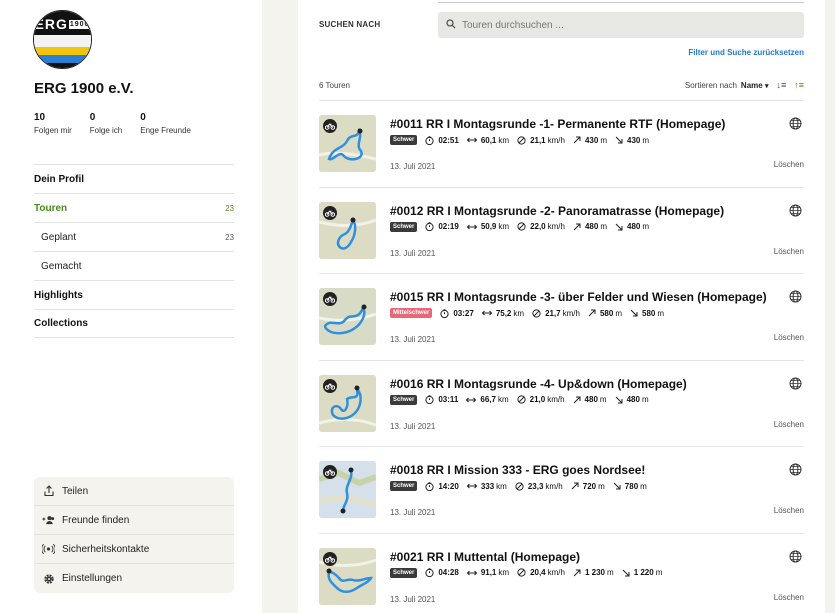 Image resolution: width=835 pixels, height=613 pixels. I want to click on search-label: SUCHEN NACH, so click(350, 24).